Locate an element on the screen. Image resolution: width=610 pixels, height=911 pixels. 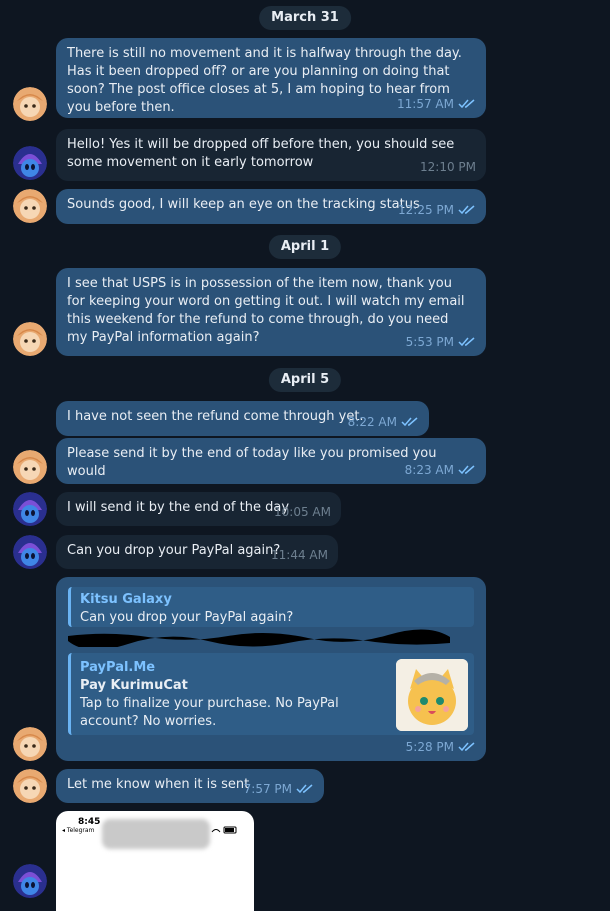
message-meta: 10:05 AM is located at coordinates (302, 512).